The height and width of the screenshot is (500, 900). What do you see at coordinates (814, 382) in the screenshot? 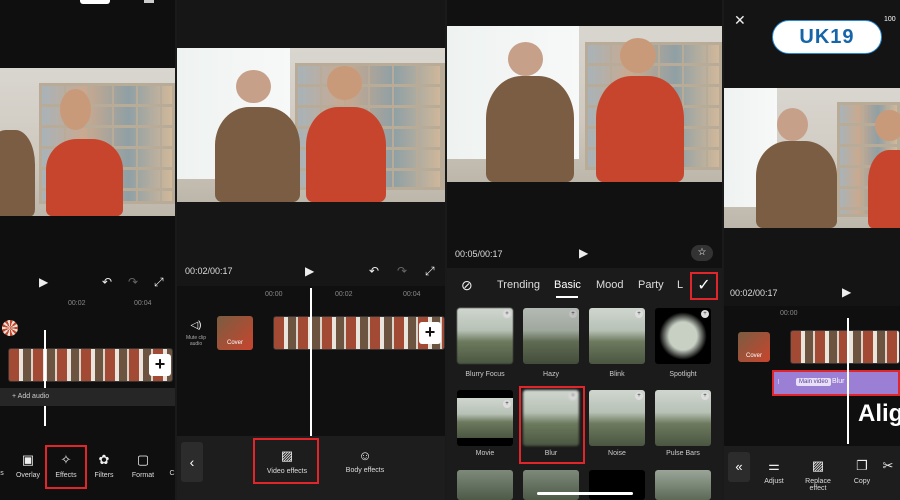
I see `main-video-tag: Main video` at bounding box center [814, 382].